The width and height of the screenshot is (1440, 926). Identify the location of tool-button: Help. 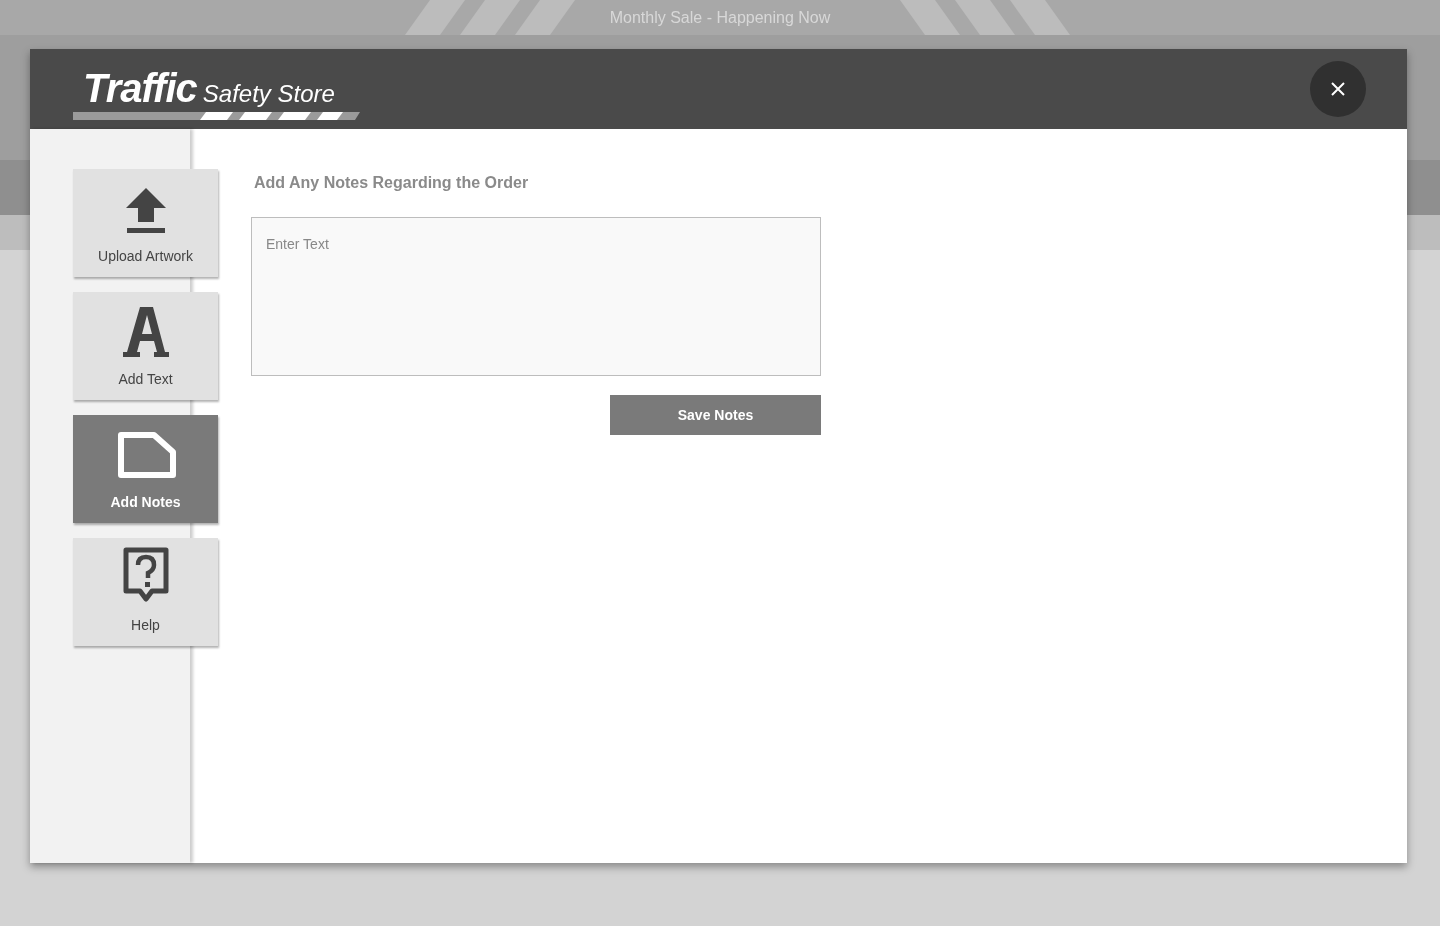
(145, 592).